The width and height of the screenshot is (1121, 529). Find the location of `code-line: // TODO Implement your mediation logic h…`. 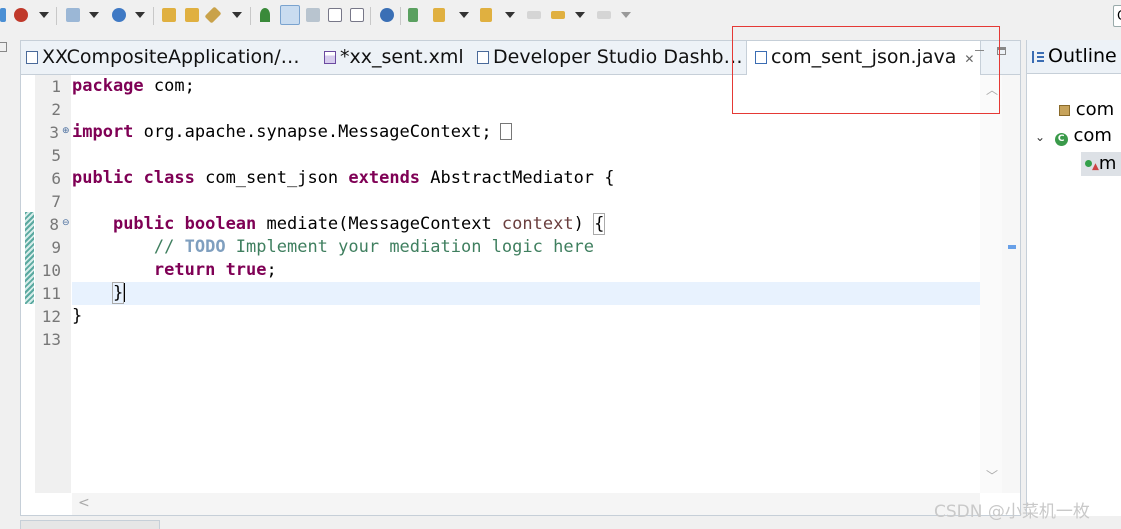

code-line: // TODO Implement your mediation logic h… is located at coordinates (526, 247).